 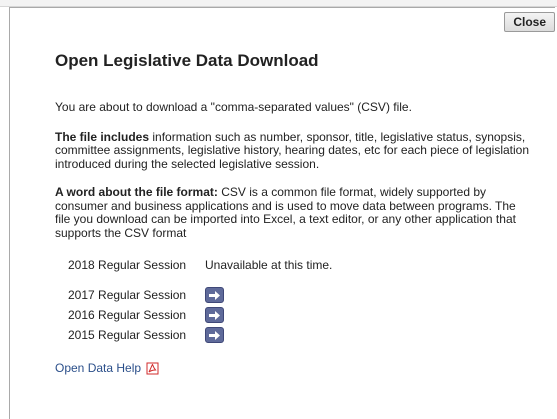 What do you see at coordinates (127, 335) in the screenshot?
I see `session-label: 2015 Regular Session` at bounding box center [127, 335].